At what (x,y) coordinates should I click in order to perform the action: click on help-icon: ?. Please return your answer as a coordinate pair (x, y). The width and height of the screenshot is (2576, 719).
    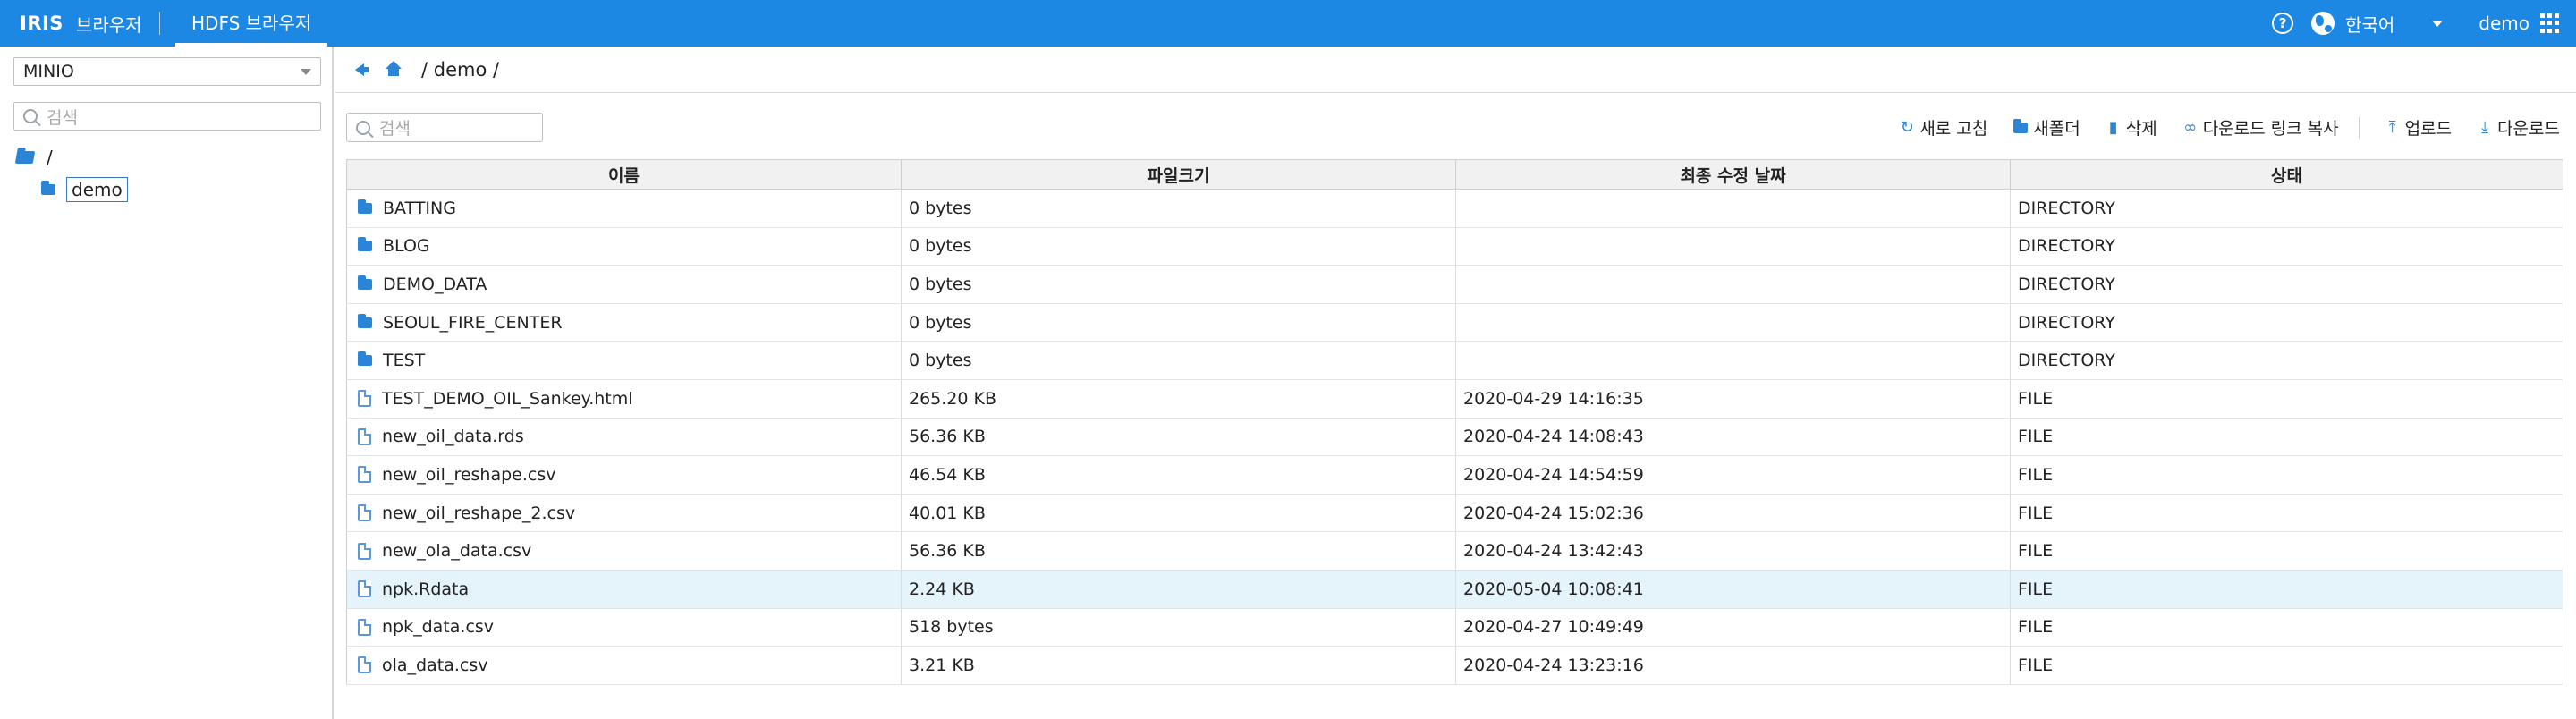
    Looking at the image, I should click on (2283, 23).